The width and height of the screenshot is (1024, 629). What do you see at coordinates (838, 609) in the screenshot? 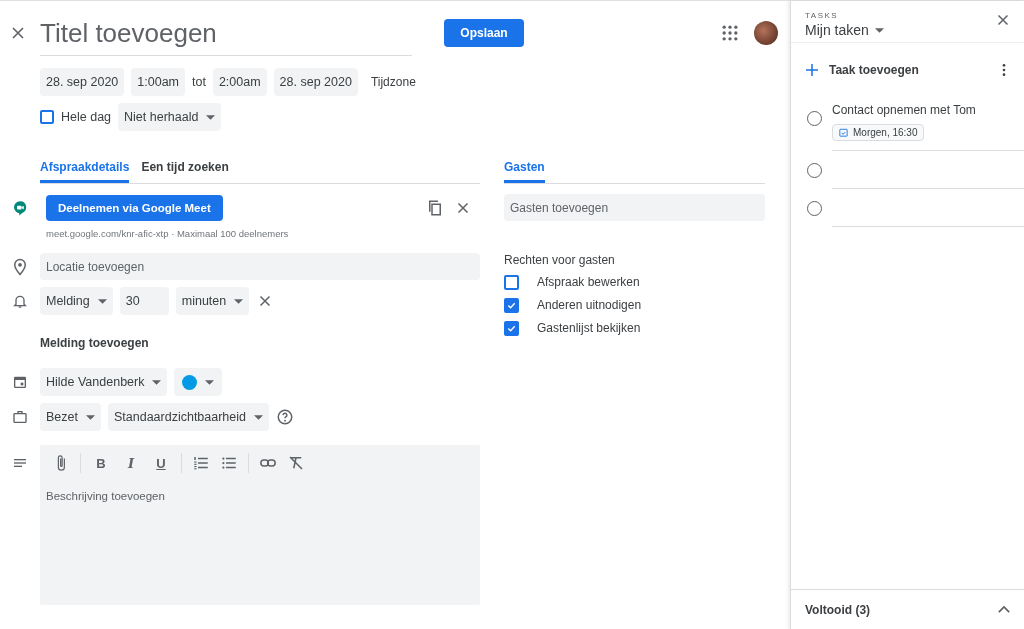
I see `completed-toggle: Voltooid (3)` at bounding box center [838, 609].